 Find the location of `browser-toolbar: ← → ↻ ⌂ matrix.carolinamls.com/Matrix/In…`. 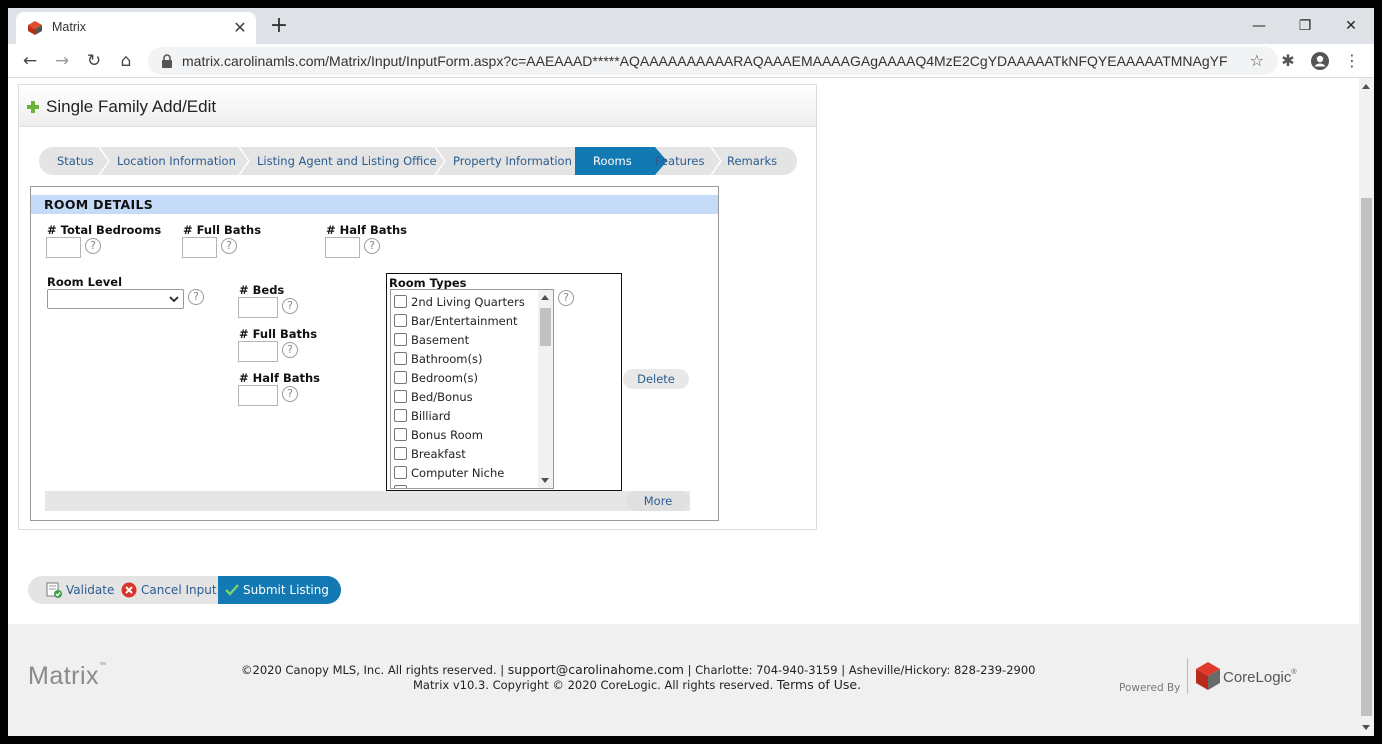

browser-toolbar: ← → ↻ ⌂ matrix.carolinamls.com/Matrix/In… is located at coordinates (691, 61).